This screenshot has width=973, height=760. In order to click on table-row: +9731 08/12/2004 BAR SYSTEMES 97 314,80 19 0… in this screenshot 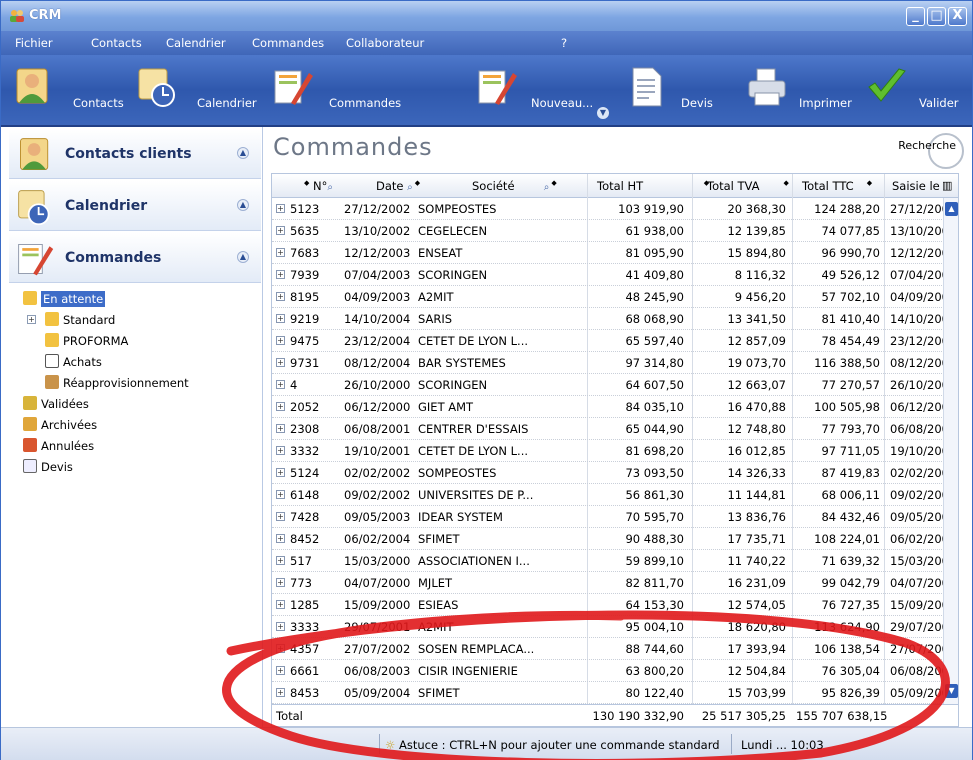, I will do `click(615, 363)`.